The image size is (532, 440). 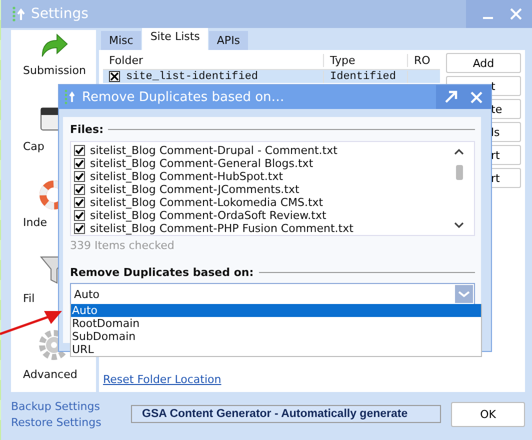 I want to click on ok-button: OK, so click(x=488, y=414).